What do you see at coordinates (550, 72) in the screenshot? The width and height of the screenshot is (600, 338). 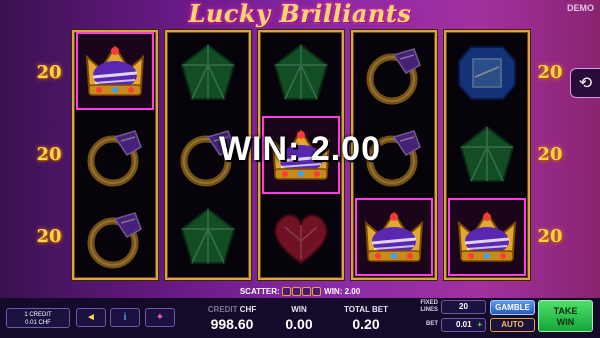 I see `line-number-right-1: 20` at bounding box center [550, 72].